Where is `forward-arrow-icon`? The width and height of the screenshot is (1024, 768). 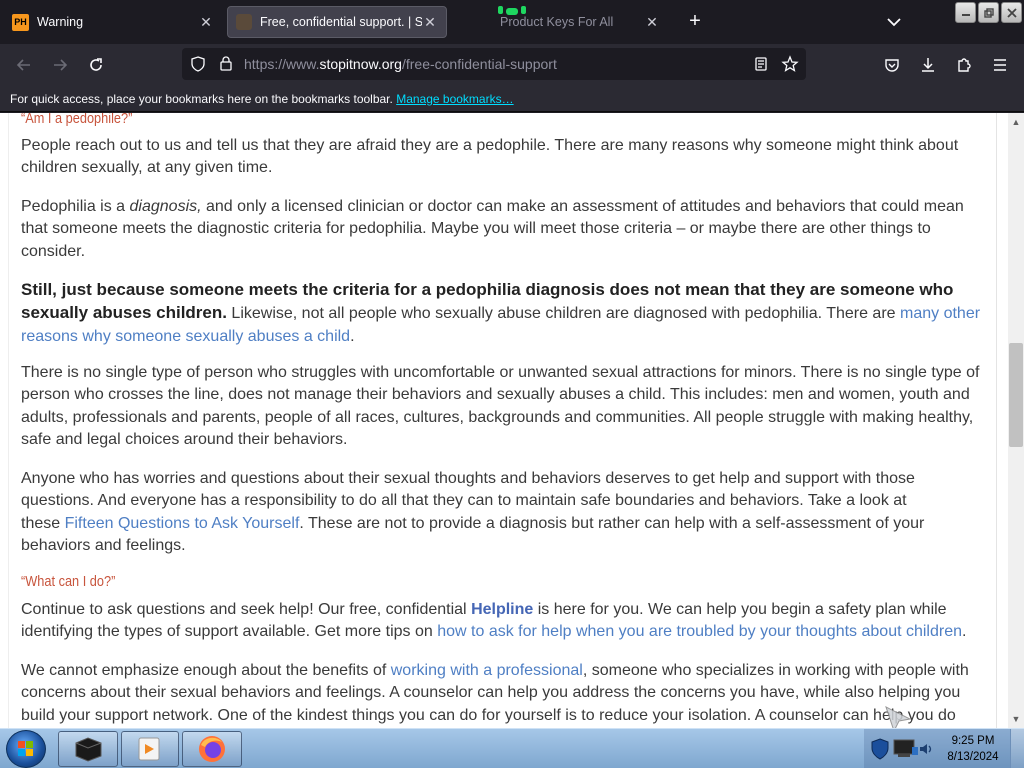
forward-arrow-icon is located at coordinates (61, 65).